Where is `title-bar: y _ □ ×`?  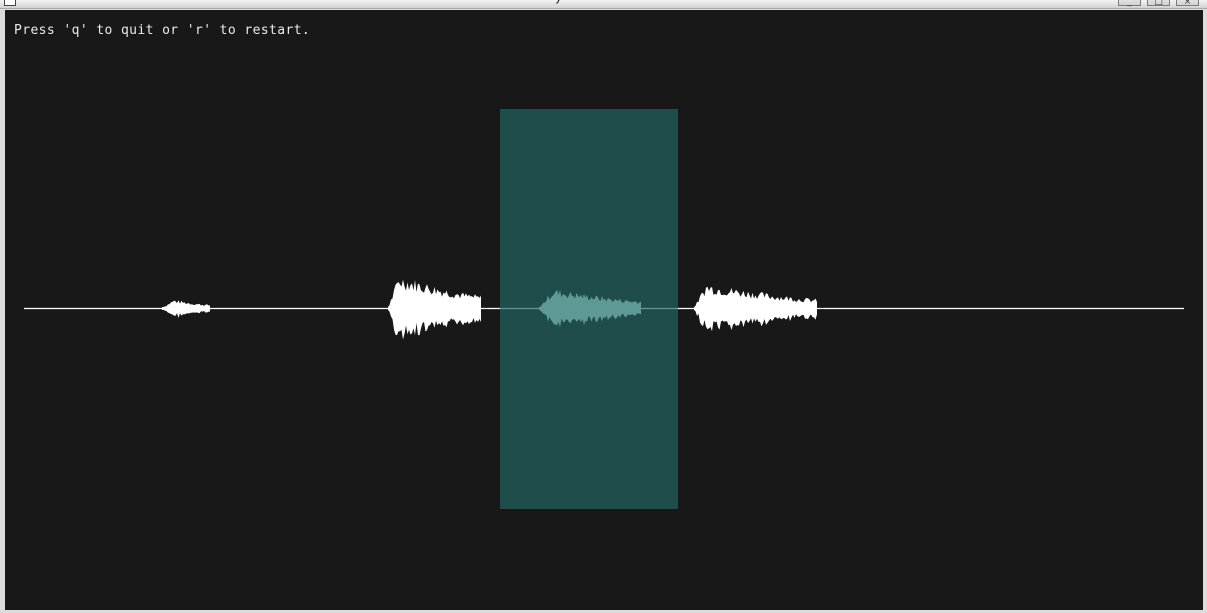
title-bar: y _ □ × is located at coordinates (603, 4).